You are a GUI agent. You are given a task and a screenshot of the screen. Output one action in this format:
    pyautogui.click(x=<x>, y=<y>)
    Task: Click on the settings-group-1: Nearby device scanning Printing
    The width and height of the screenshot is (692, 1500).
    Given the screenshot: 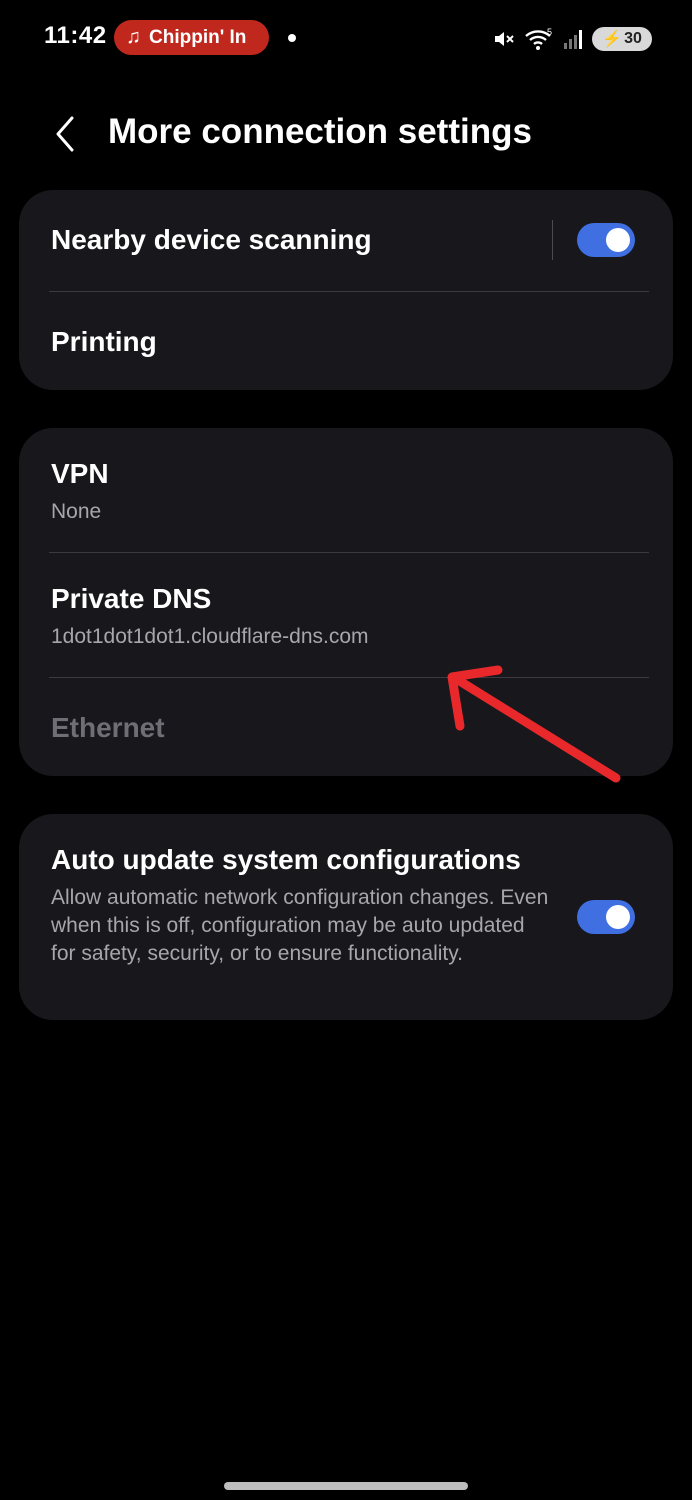 What is the action you would take?
    pyautogui.click(x=346, y=290)
    